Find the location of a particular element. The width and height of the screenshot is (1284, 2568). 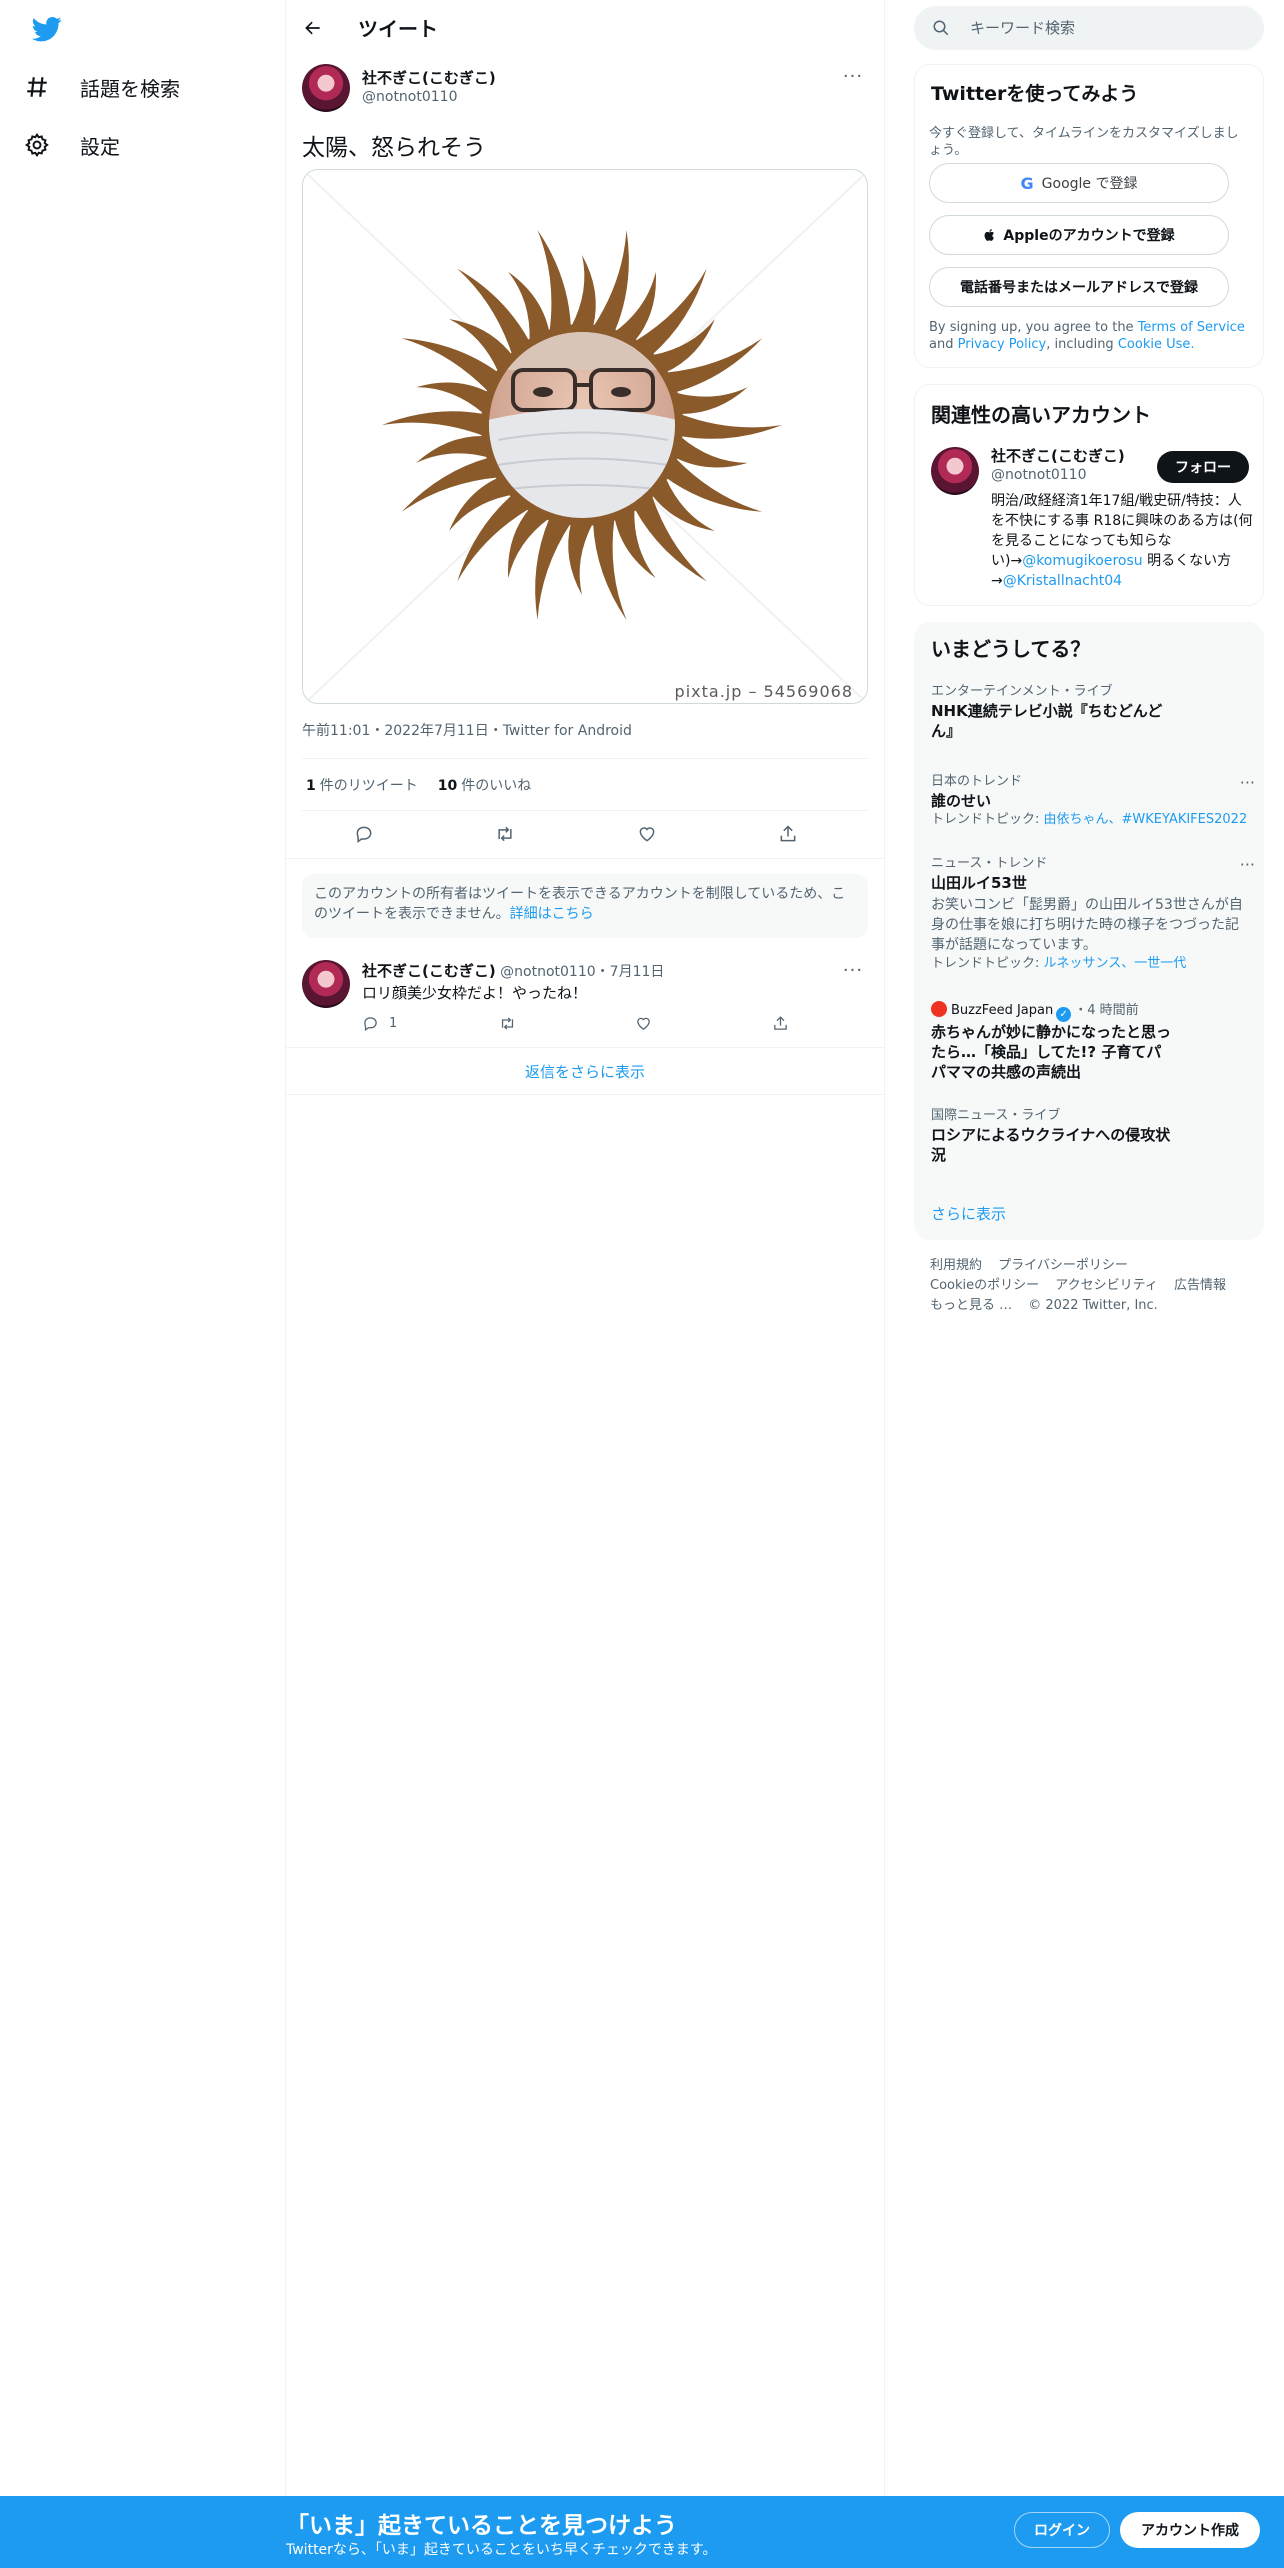

signup-subtitle: 今すぐ登録して、タイムラインをカスタマイズしましょう。 is located at coordinates (1084, 142).